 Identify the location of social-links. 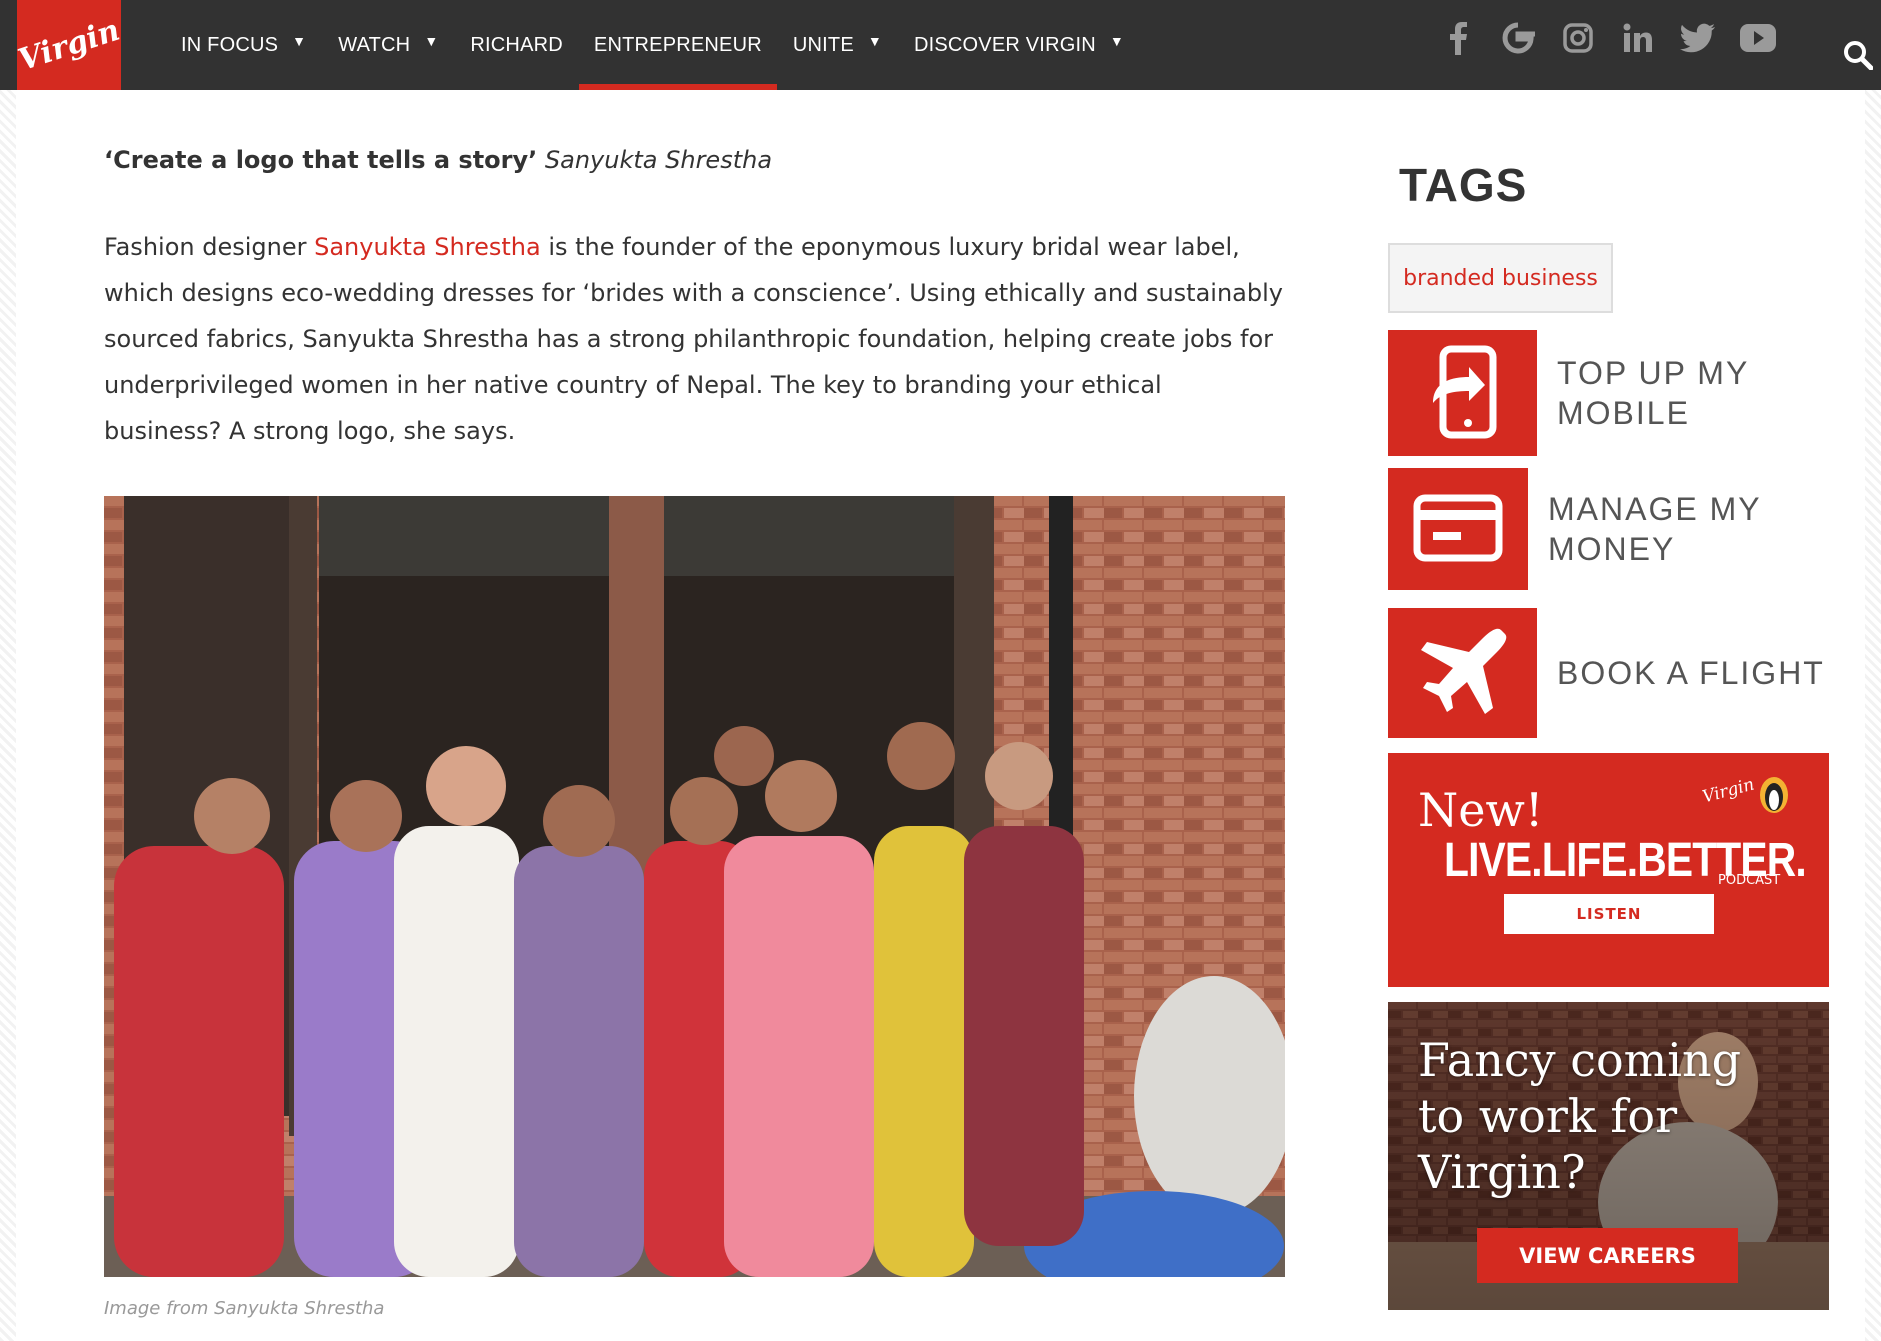
(1608, 38).